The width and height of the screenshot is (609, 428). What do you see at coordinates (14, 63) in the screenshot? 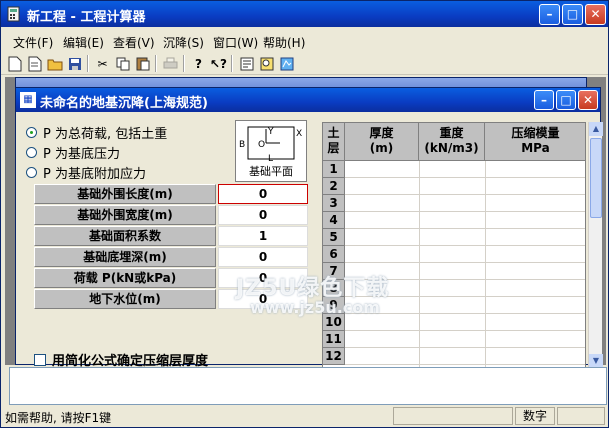
I see `new-file-icon` at bounding box center [14, 63].